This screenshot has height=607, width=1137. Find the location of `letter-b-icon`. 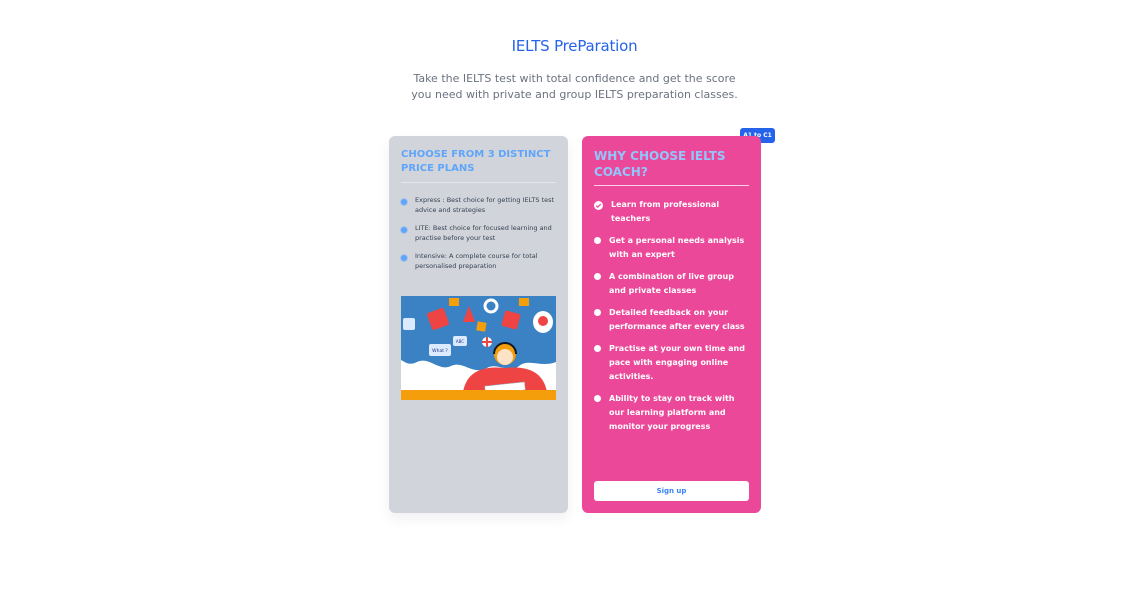

letter-b-icon is located at coordinates (481, 326).